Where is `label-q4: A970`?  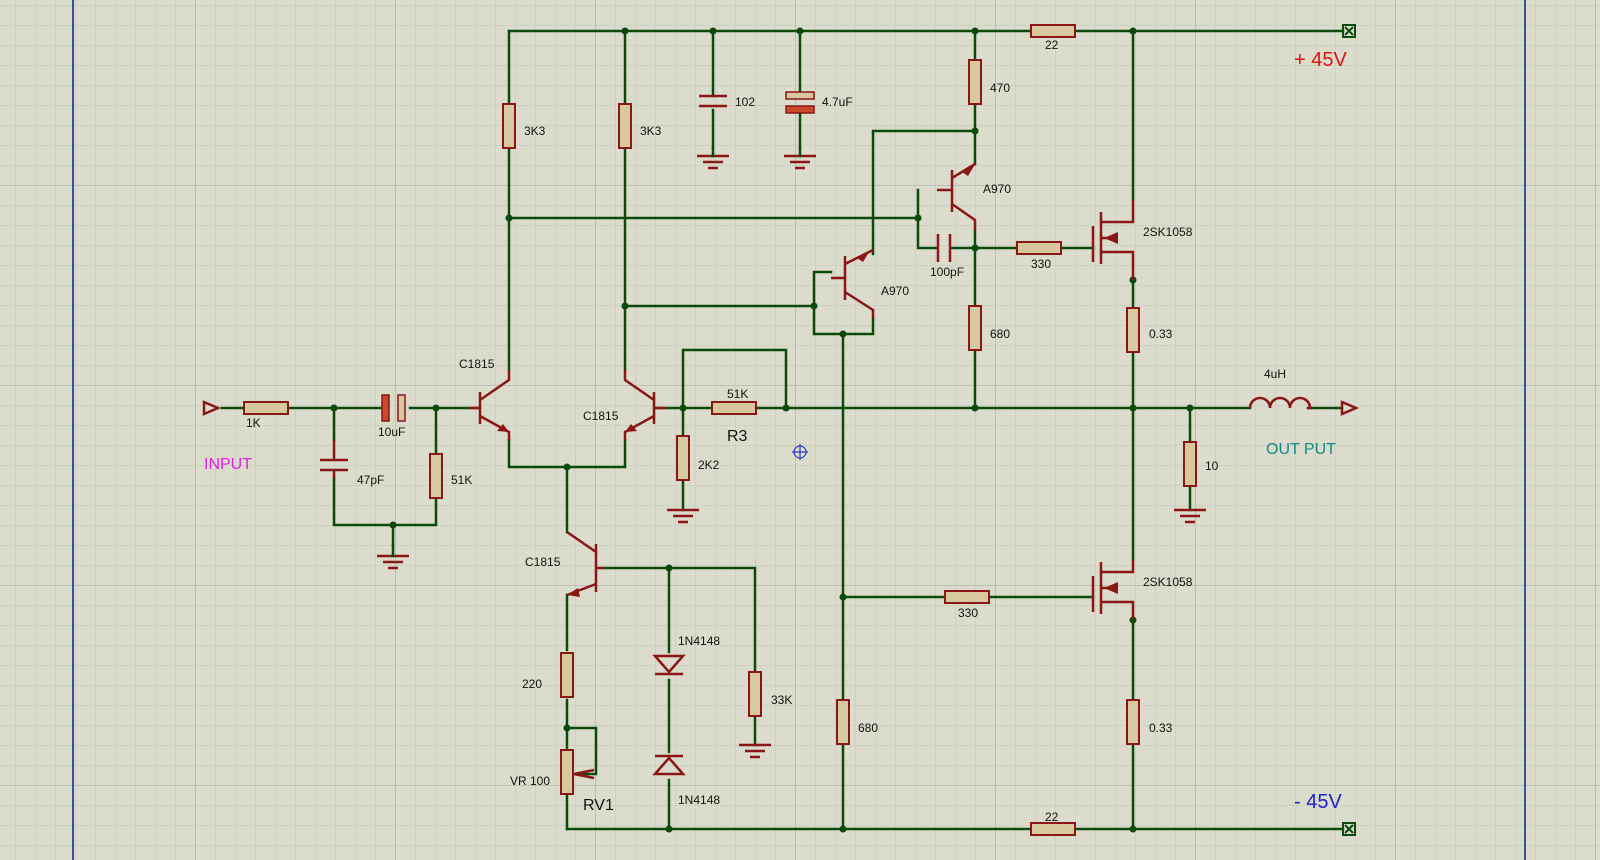
label-q4: A970 is located at coordinates (895, 291).